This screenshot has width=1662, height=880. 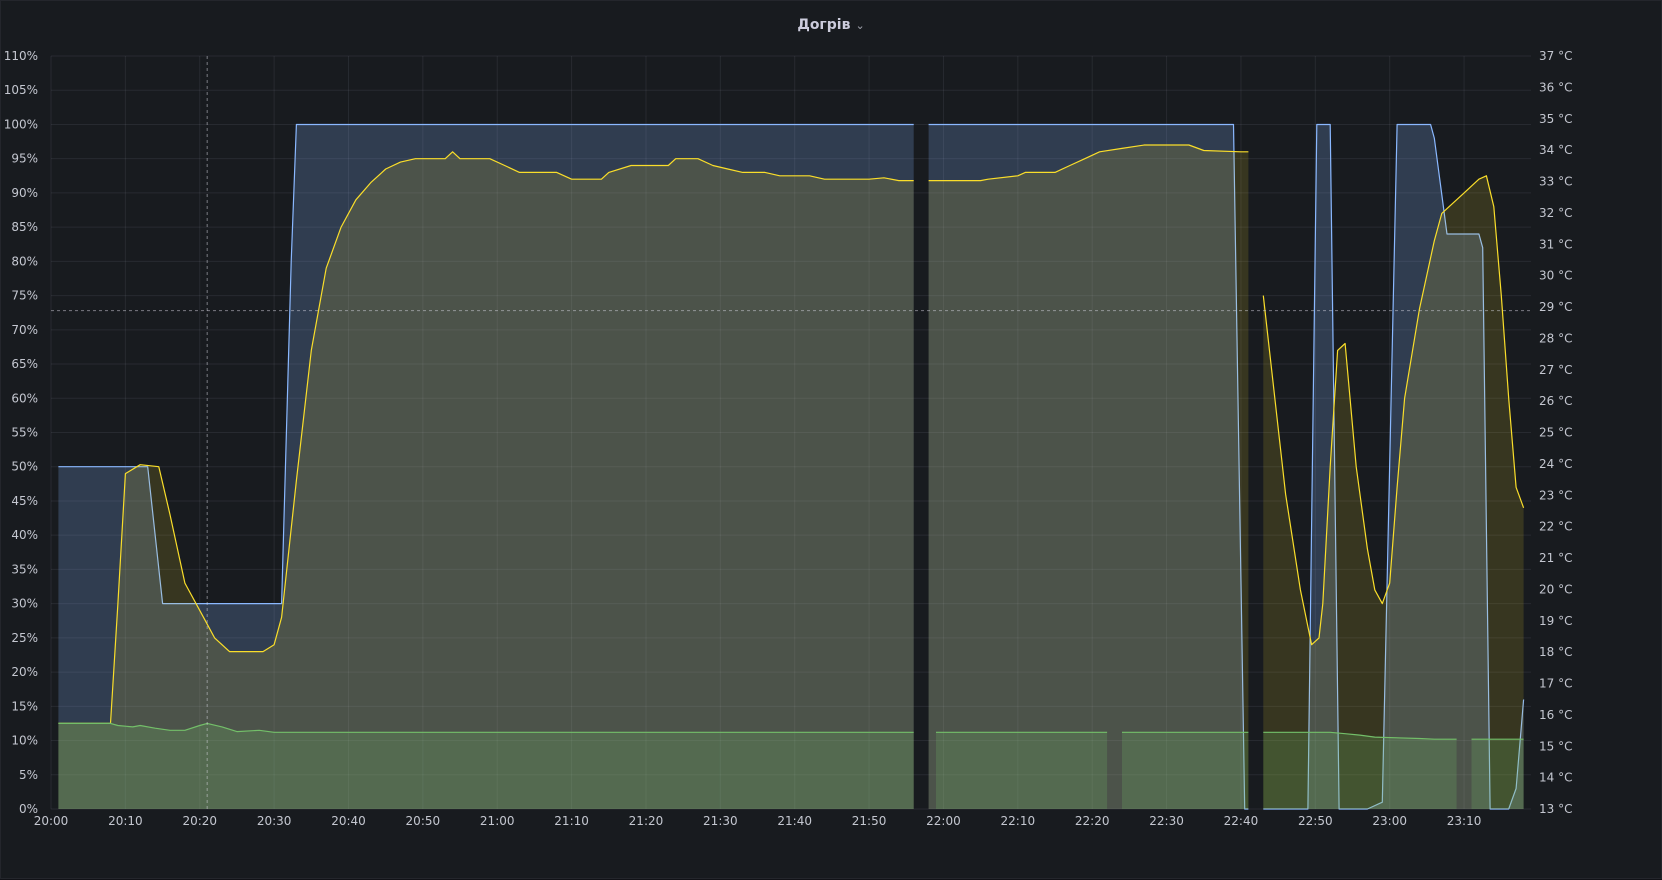 What do you see at coordinates (24, 398) in the screenshot?
I see `y-tick-label-left: 60%` at bounding box center [24, 398].